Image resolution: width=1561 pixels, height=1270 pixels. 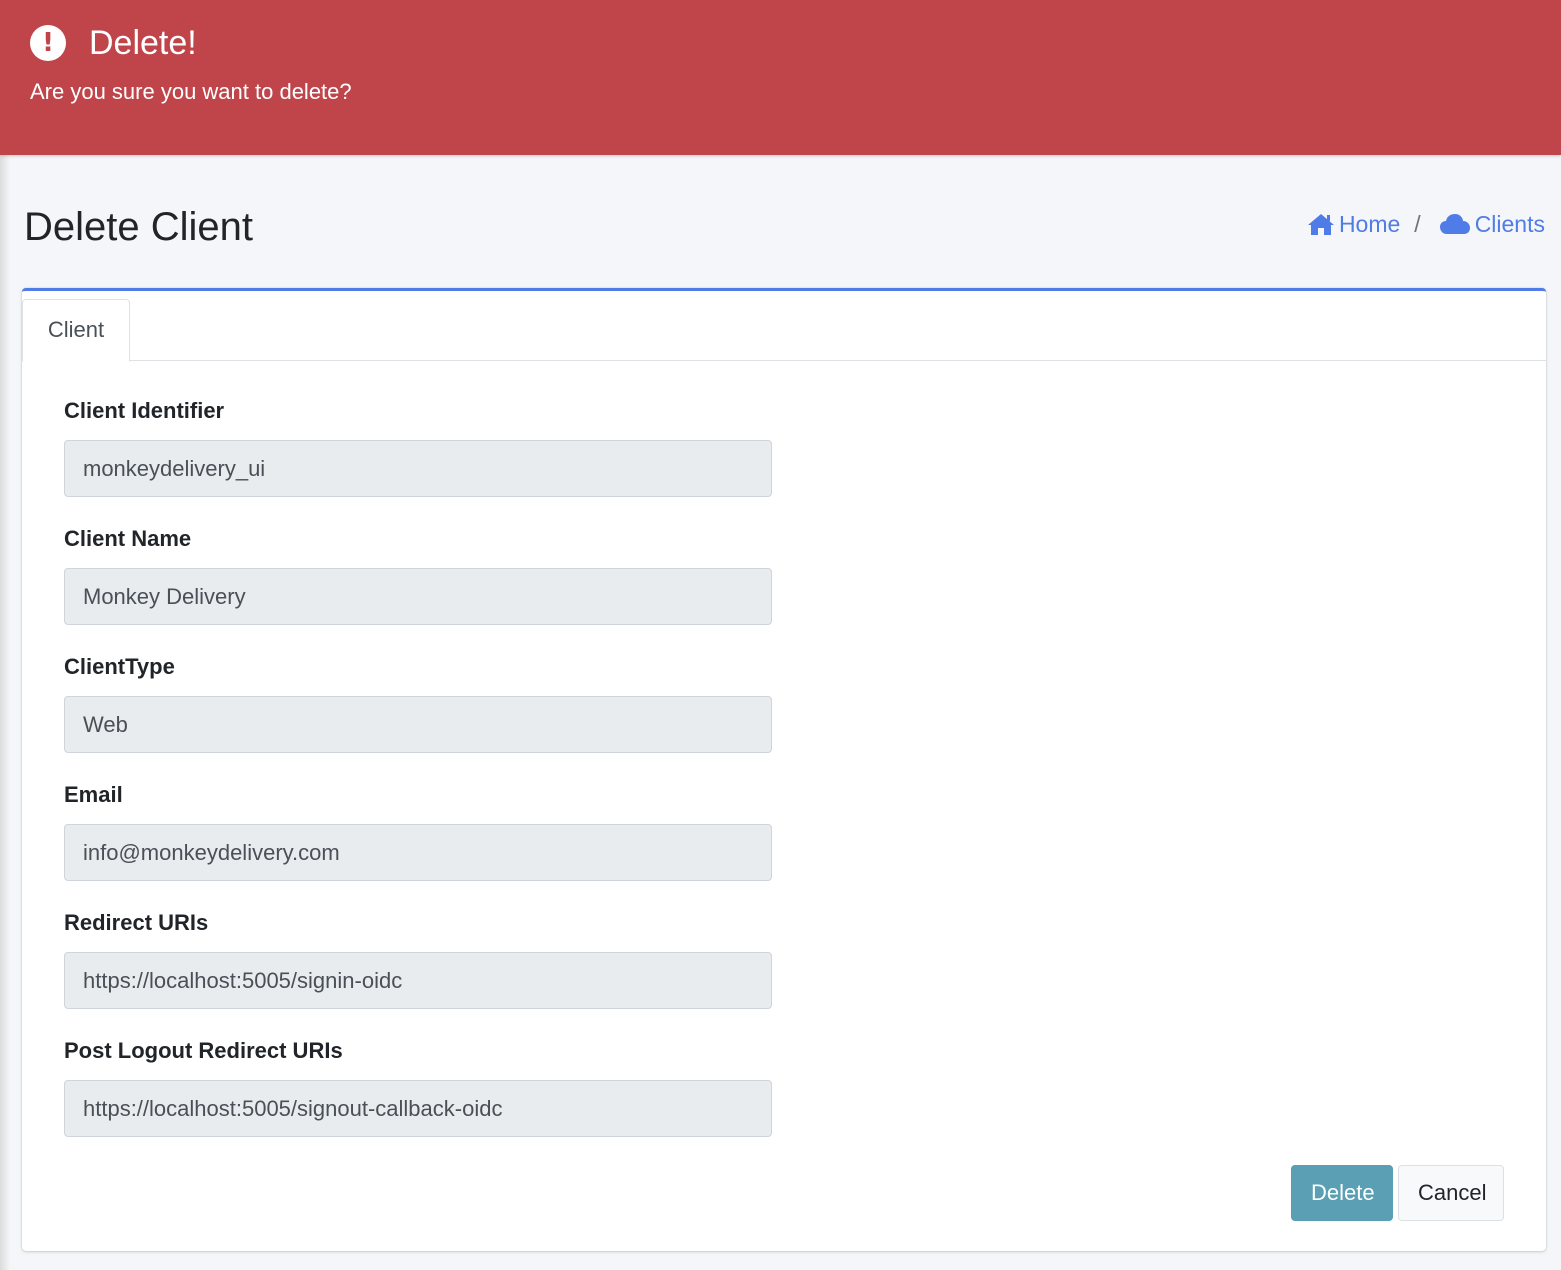 What do you see at coordinates (1320, 224) in the screenshot?
I see `home-icon` at bounding box center [1320, 224].